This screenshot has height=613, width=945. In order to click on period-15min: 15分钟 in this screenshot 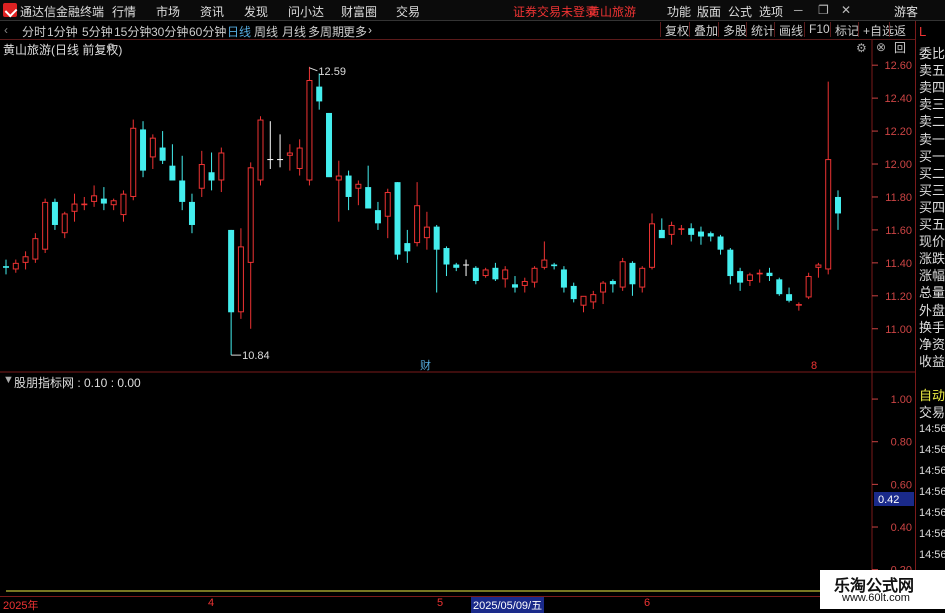, I will do `click(132, 31)`.